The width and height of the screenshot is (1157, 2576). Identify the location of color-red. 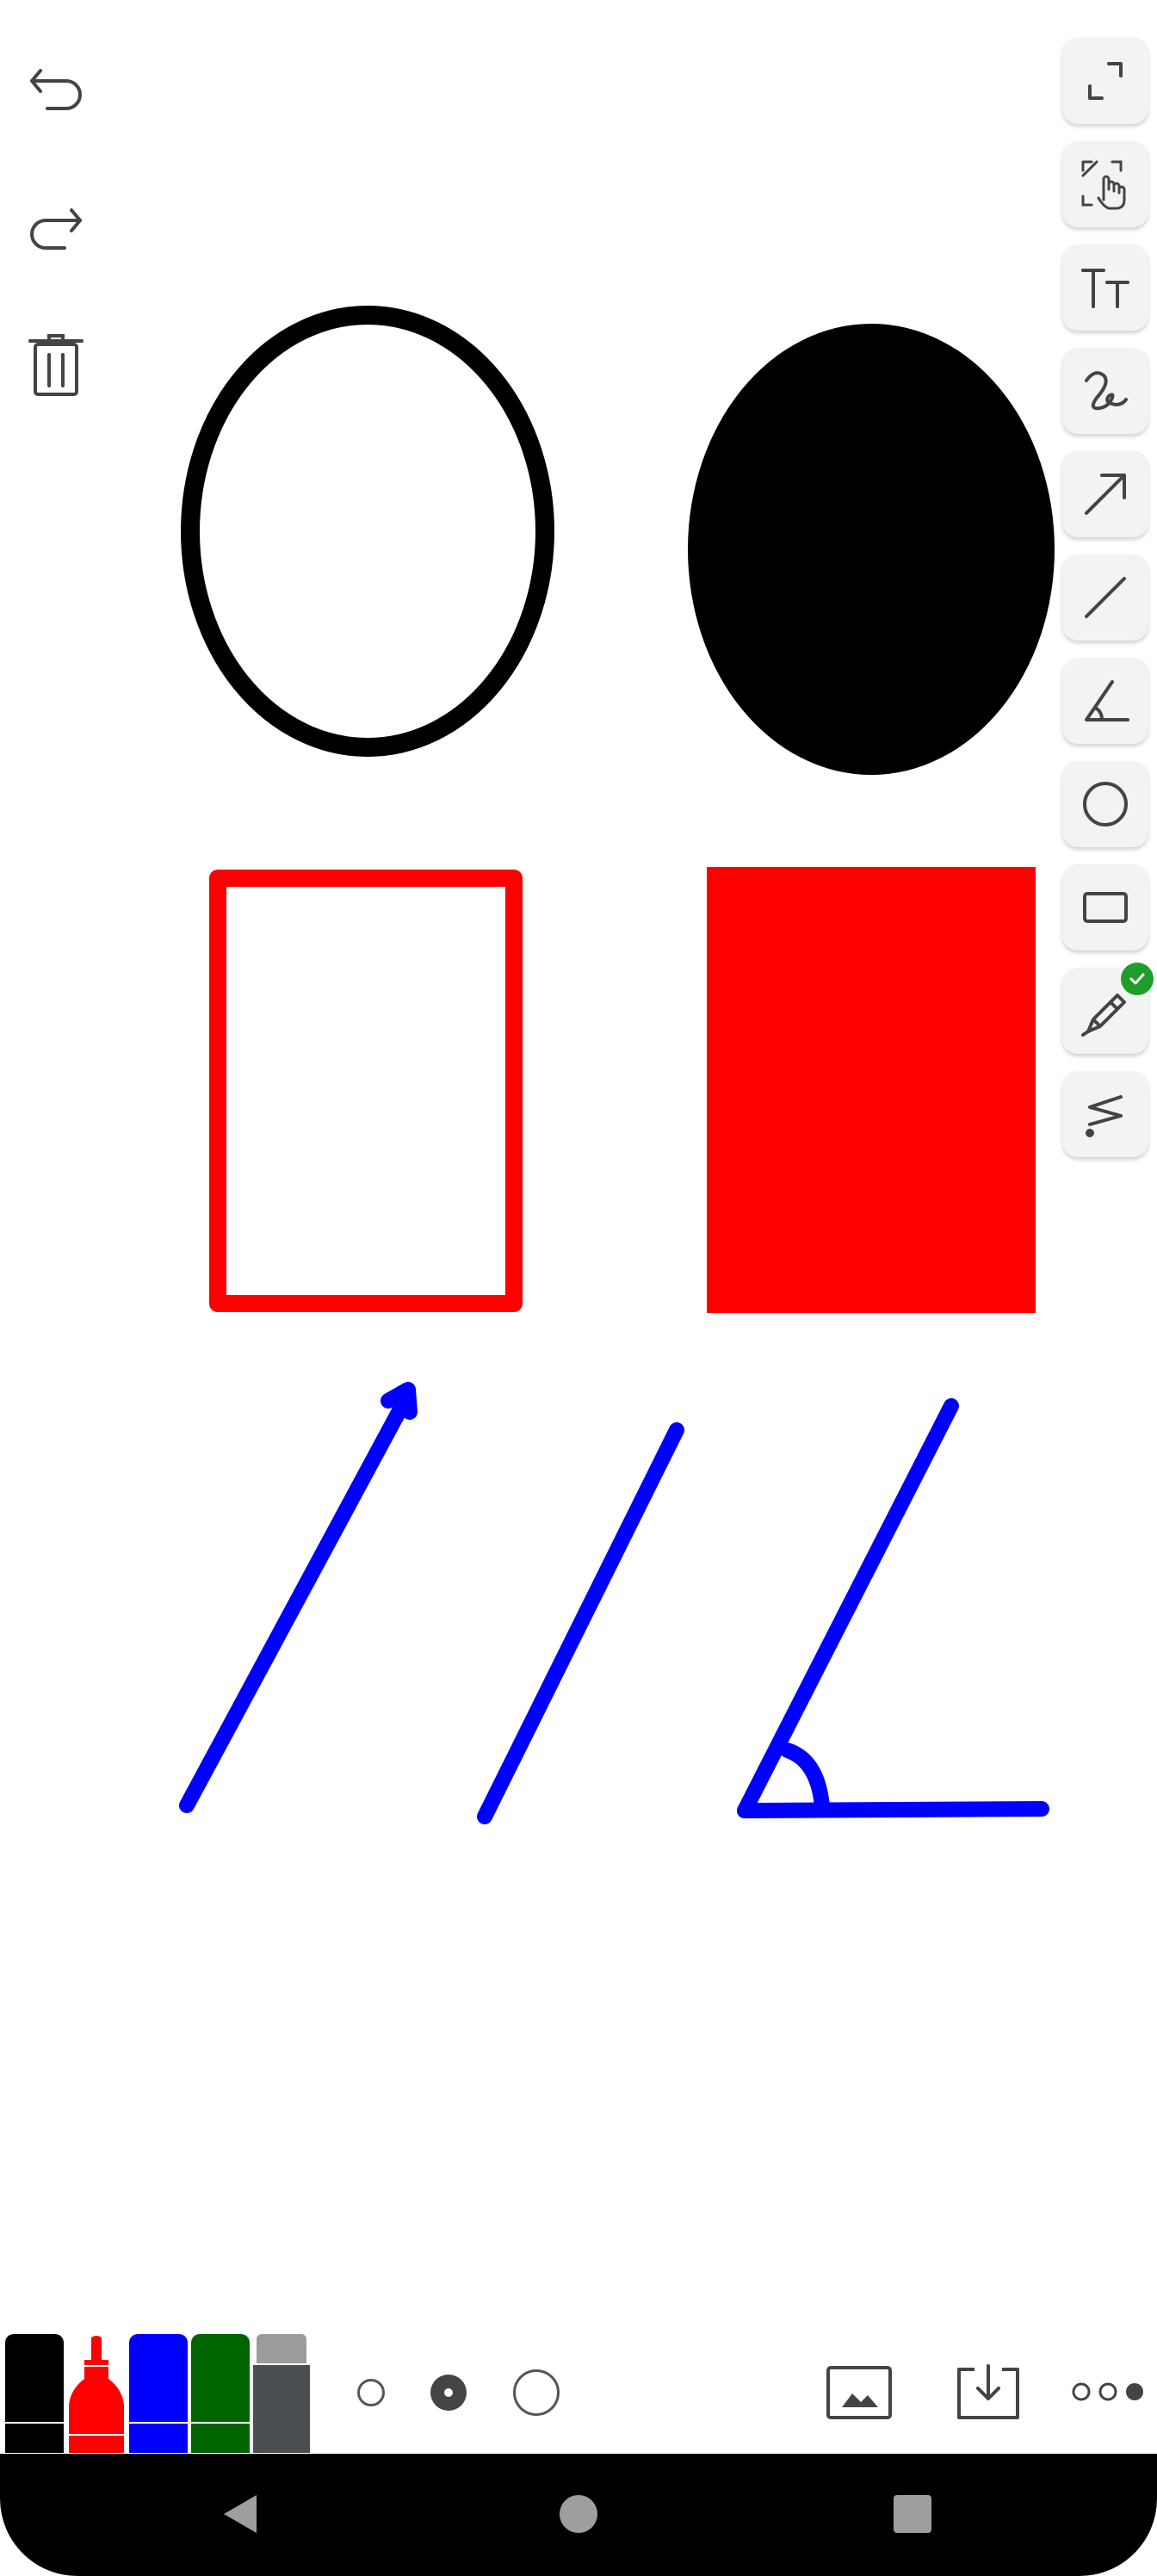
(96, 2394).